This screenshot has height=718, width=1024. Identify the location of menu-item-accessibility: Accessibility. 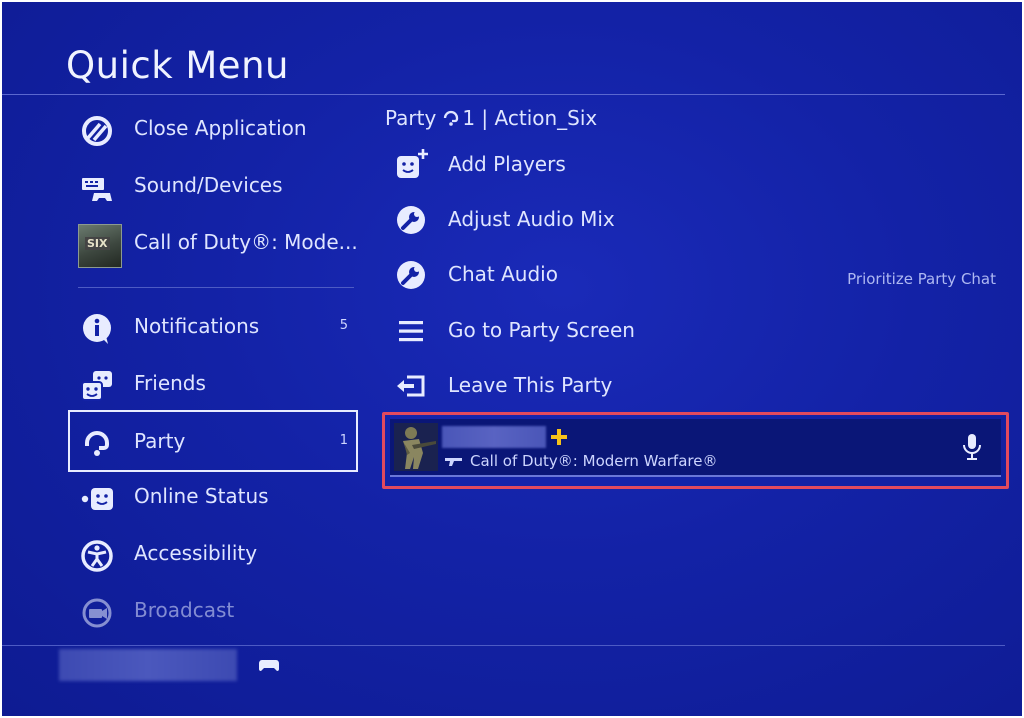
(213, 555).